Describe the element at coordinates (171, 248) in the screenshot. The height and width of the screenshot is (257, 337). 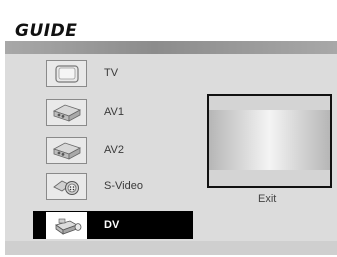
I see `footer-band` at that location.